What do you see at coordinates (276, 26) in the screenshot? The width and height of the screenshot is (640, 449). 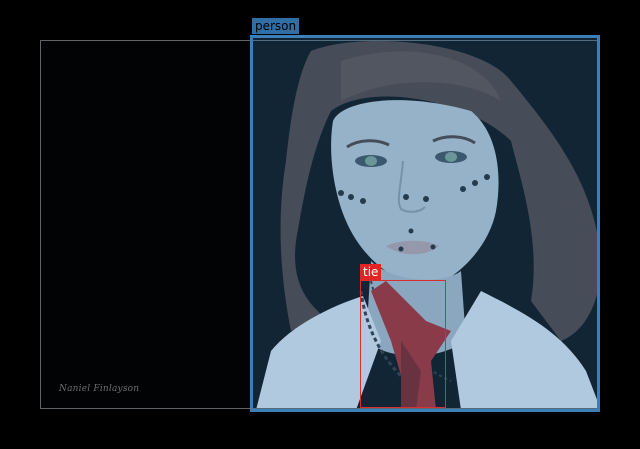 I see `person-detection-label: person` at bounding box center [276, 26].